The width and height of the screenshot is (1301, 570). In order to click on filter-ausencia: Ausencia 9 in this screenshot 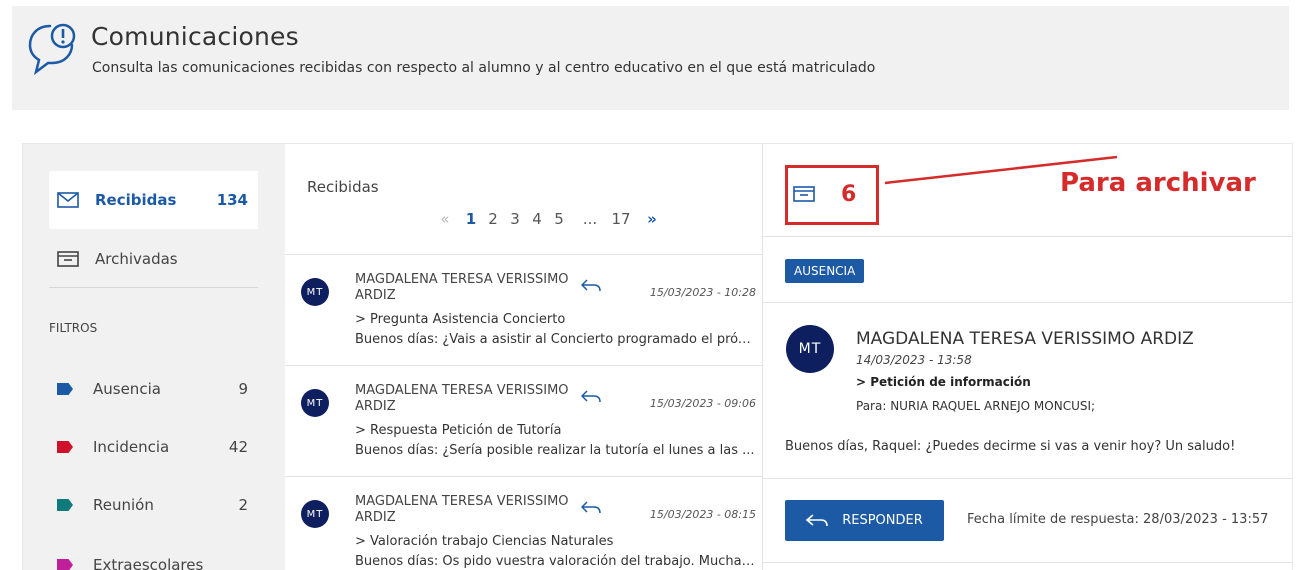, I will do `click(153, 389)`.